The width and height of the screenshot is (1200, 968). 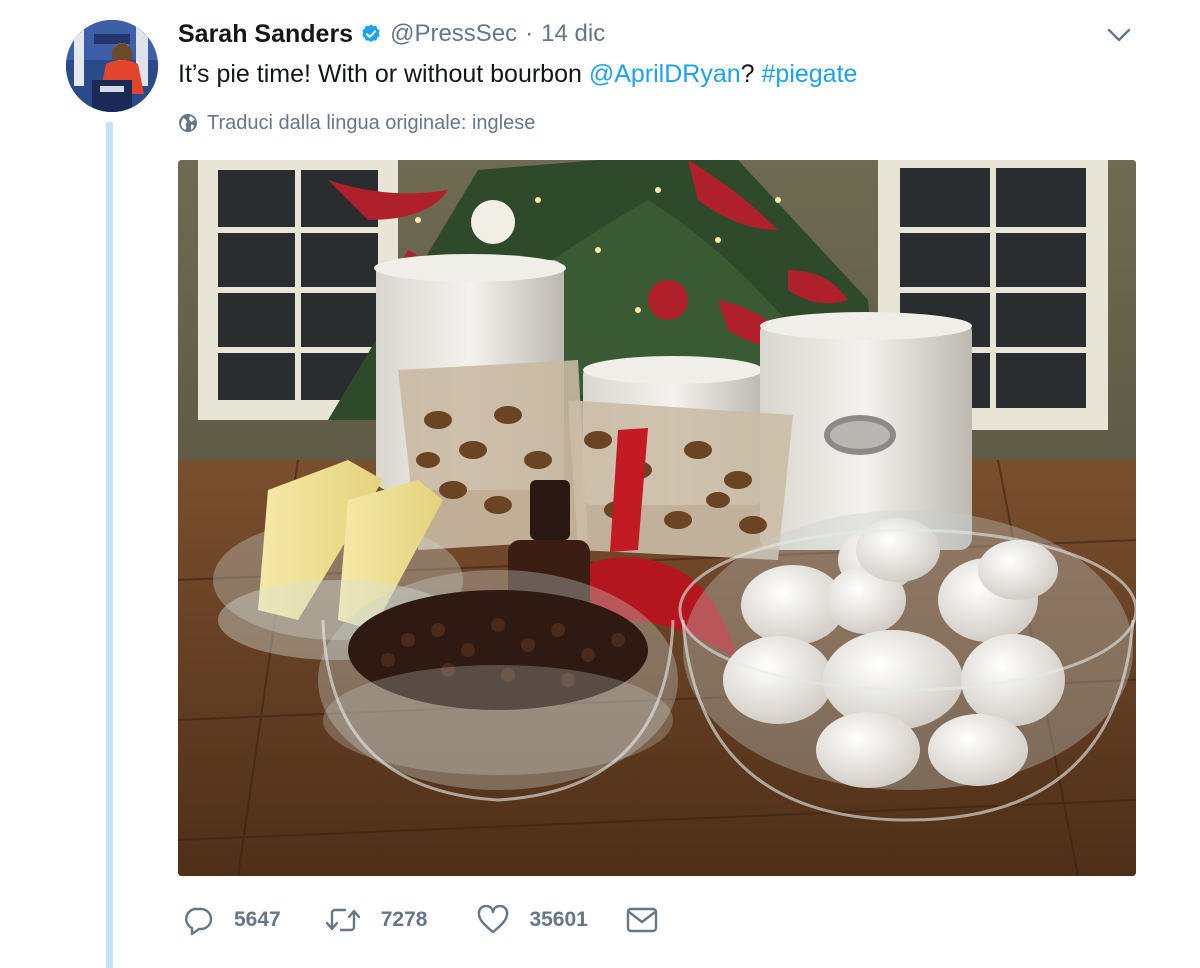 I want to click on tweet-text-start: It’s pie time! With or without bourbon, so click(x=383, y=74).